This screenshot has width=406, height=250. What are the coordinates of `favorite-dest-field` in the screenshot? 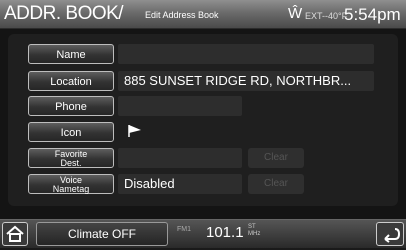 It's located at (180, 158).